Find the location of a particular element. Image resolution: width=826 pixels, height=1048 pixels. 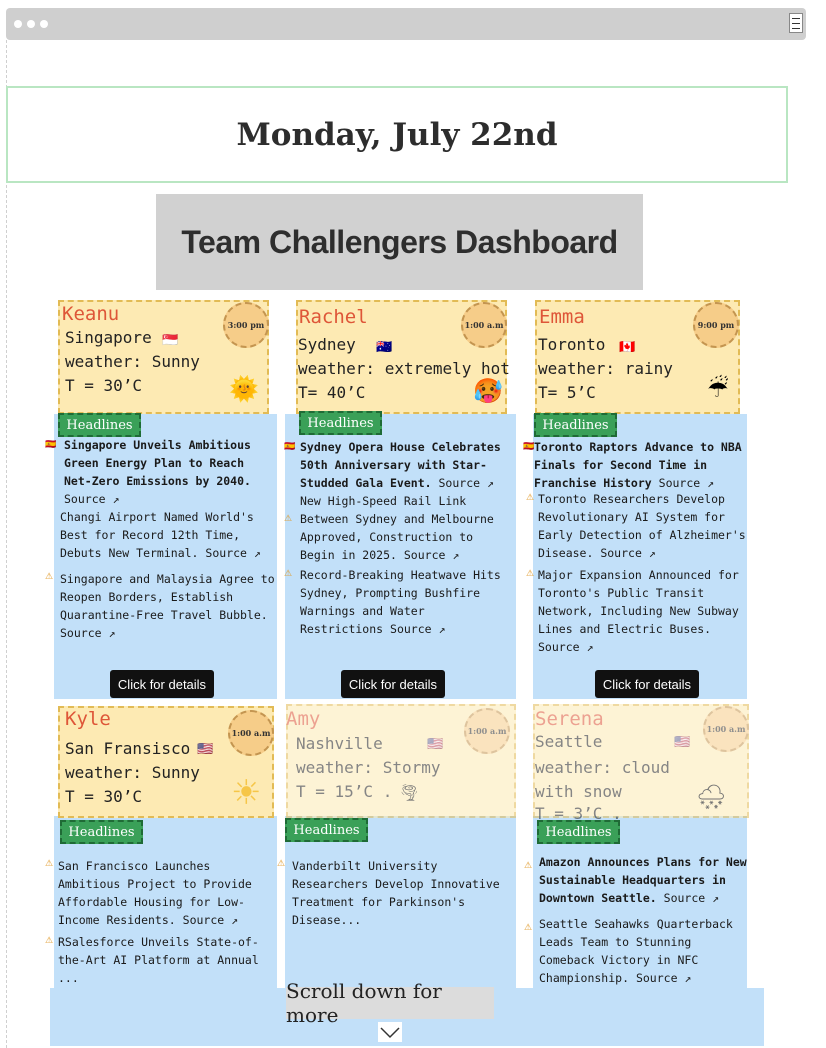

flag-icon: 🇸🇬 is located at coordinates (170, 340).